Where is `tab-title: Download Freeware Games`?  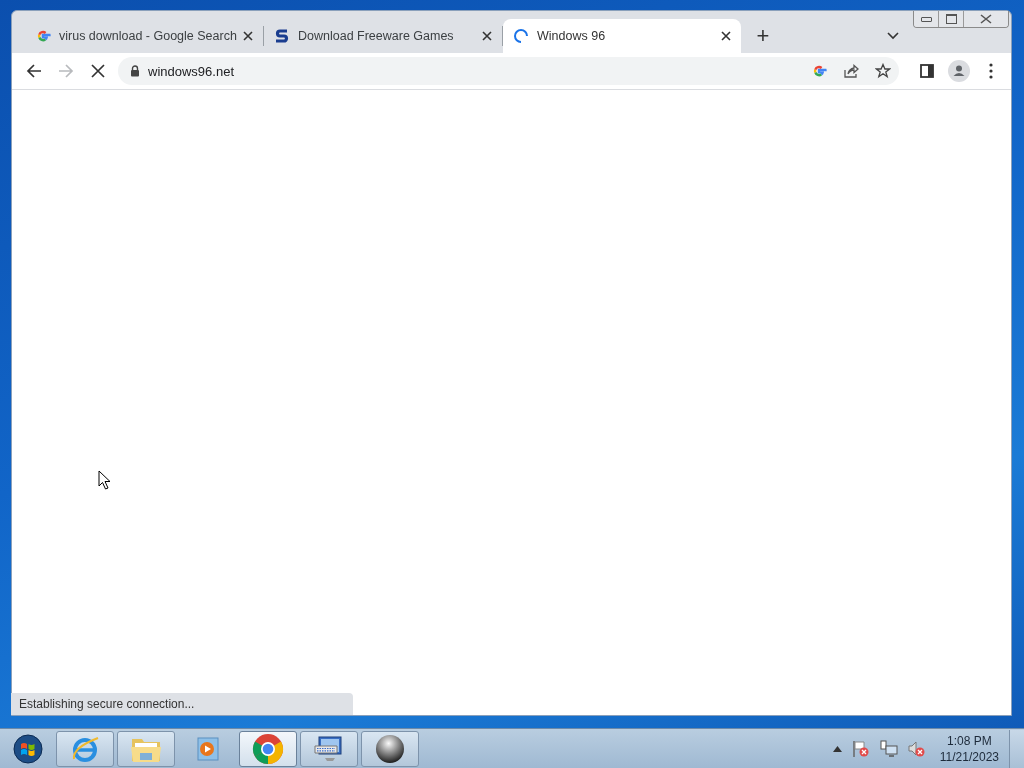 tab-title: Download Freeware Games is located at coordinates (376, 36).